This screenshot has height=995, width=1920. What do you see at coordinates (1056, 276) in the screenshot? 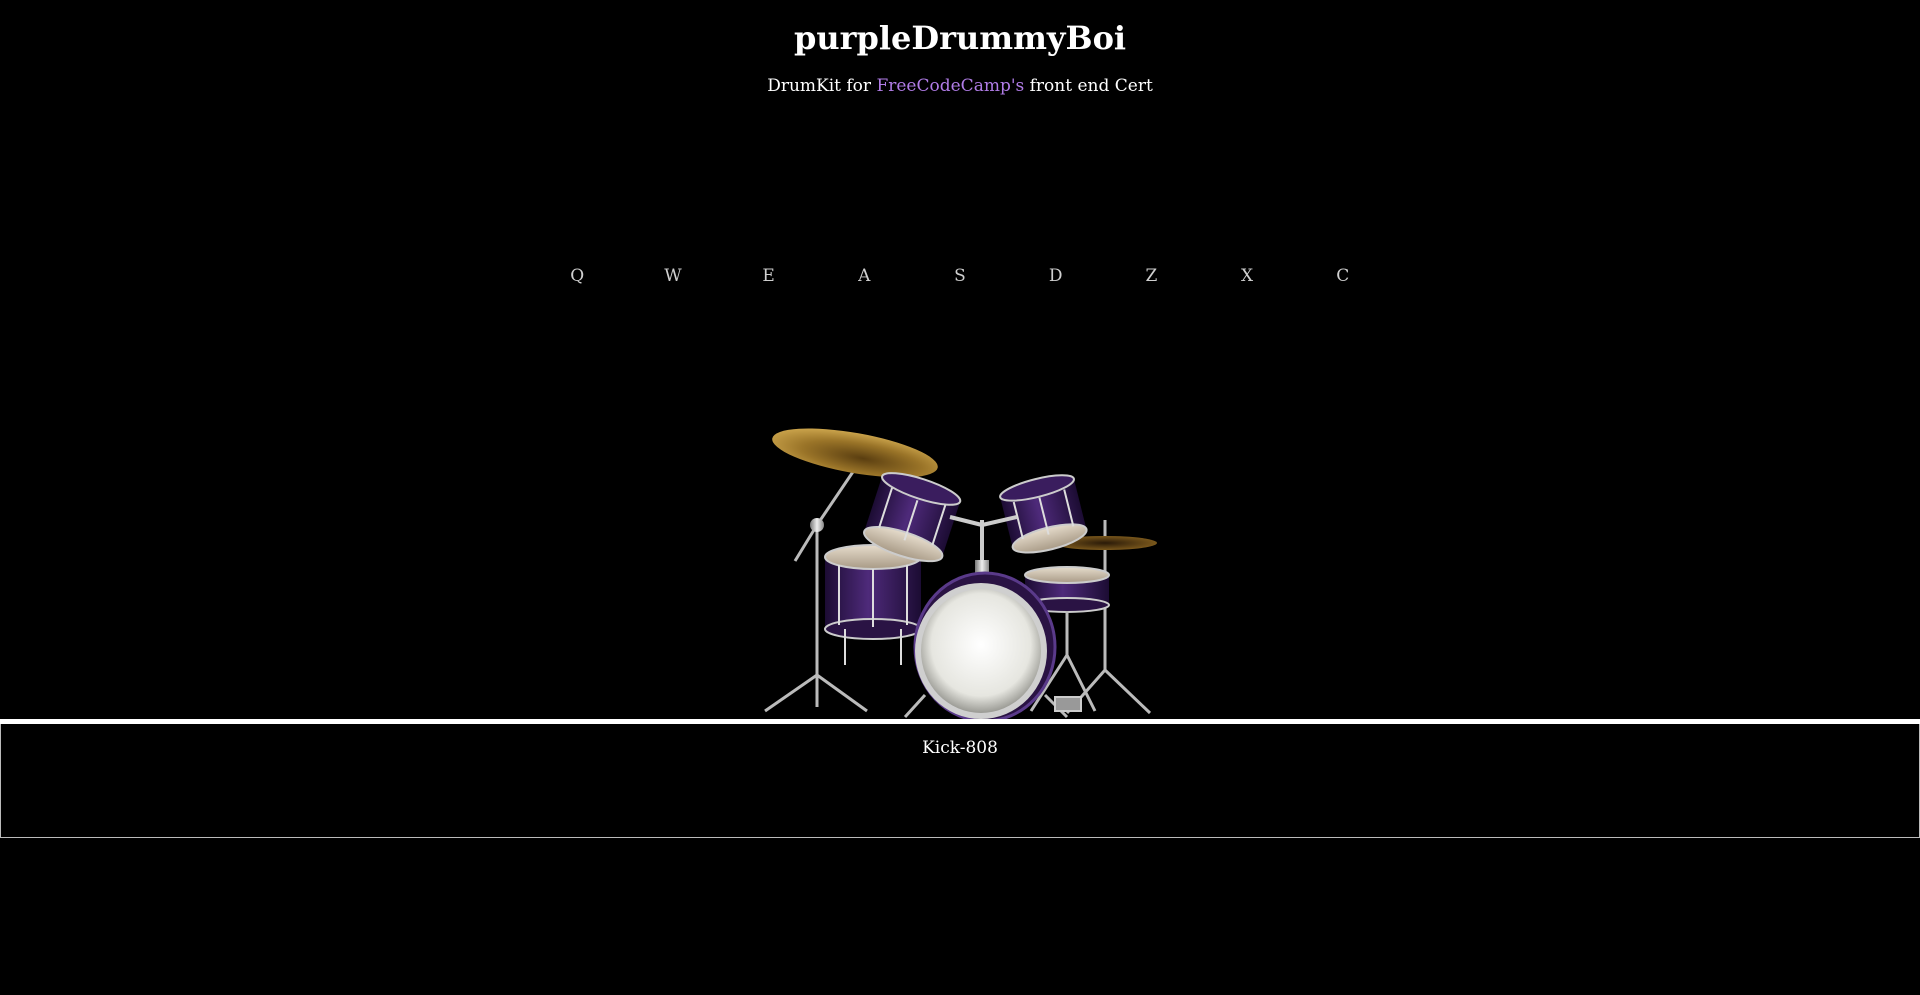
I see `drum-pad-d: D` at bounding box center [1056, 276].